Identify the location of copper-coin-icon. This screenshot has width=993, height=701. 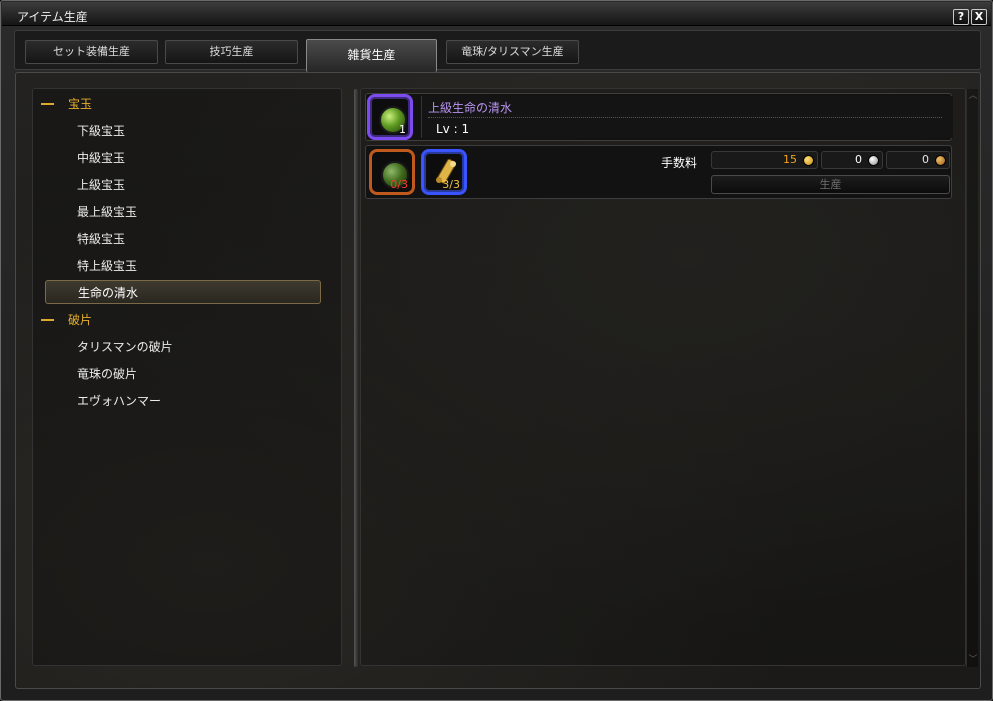
(940, 160).